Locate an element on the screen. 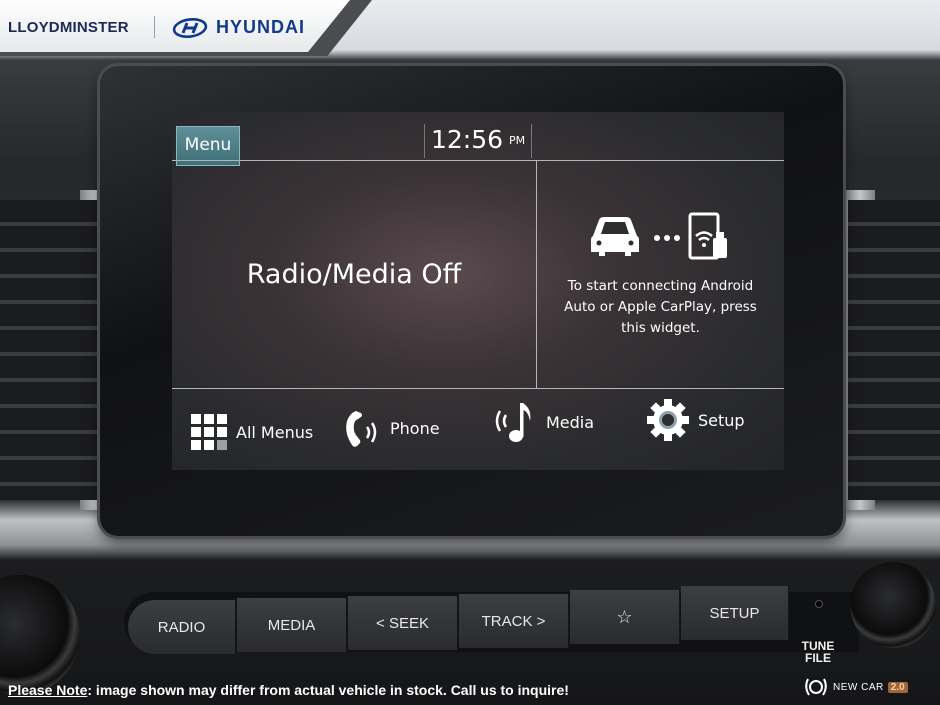 This screenshot has height=705, width=940. favorite-hw-button: ☆ is located at coordinates (625, 617).